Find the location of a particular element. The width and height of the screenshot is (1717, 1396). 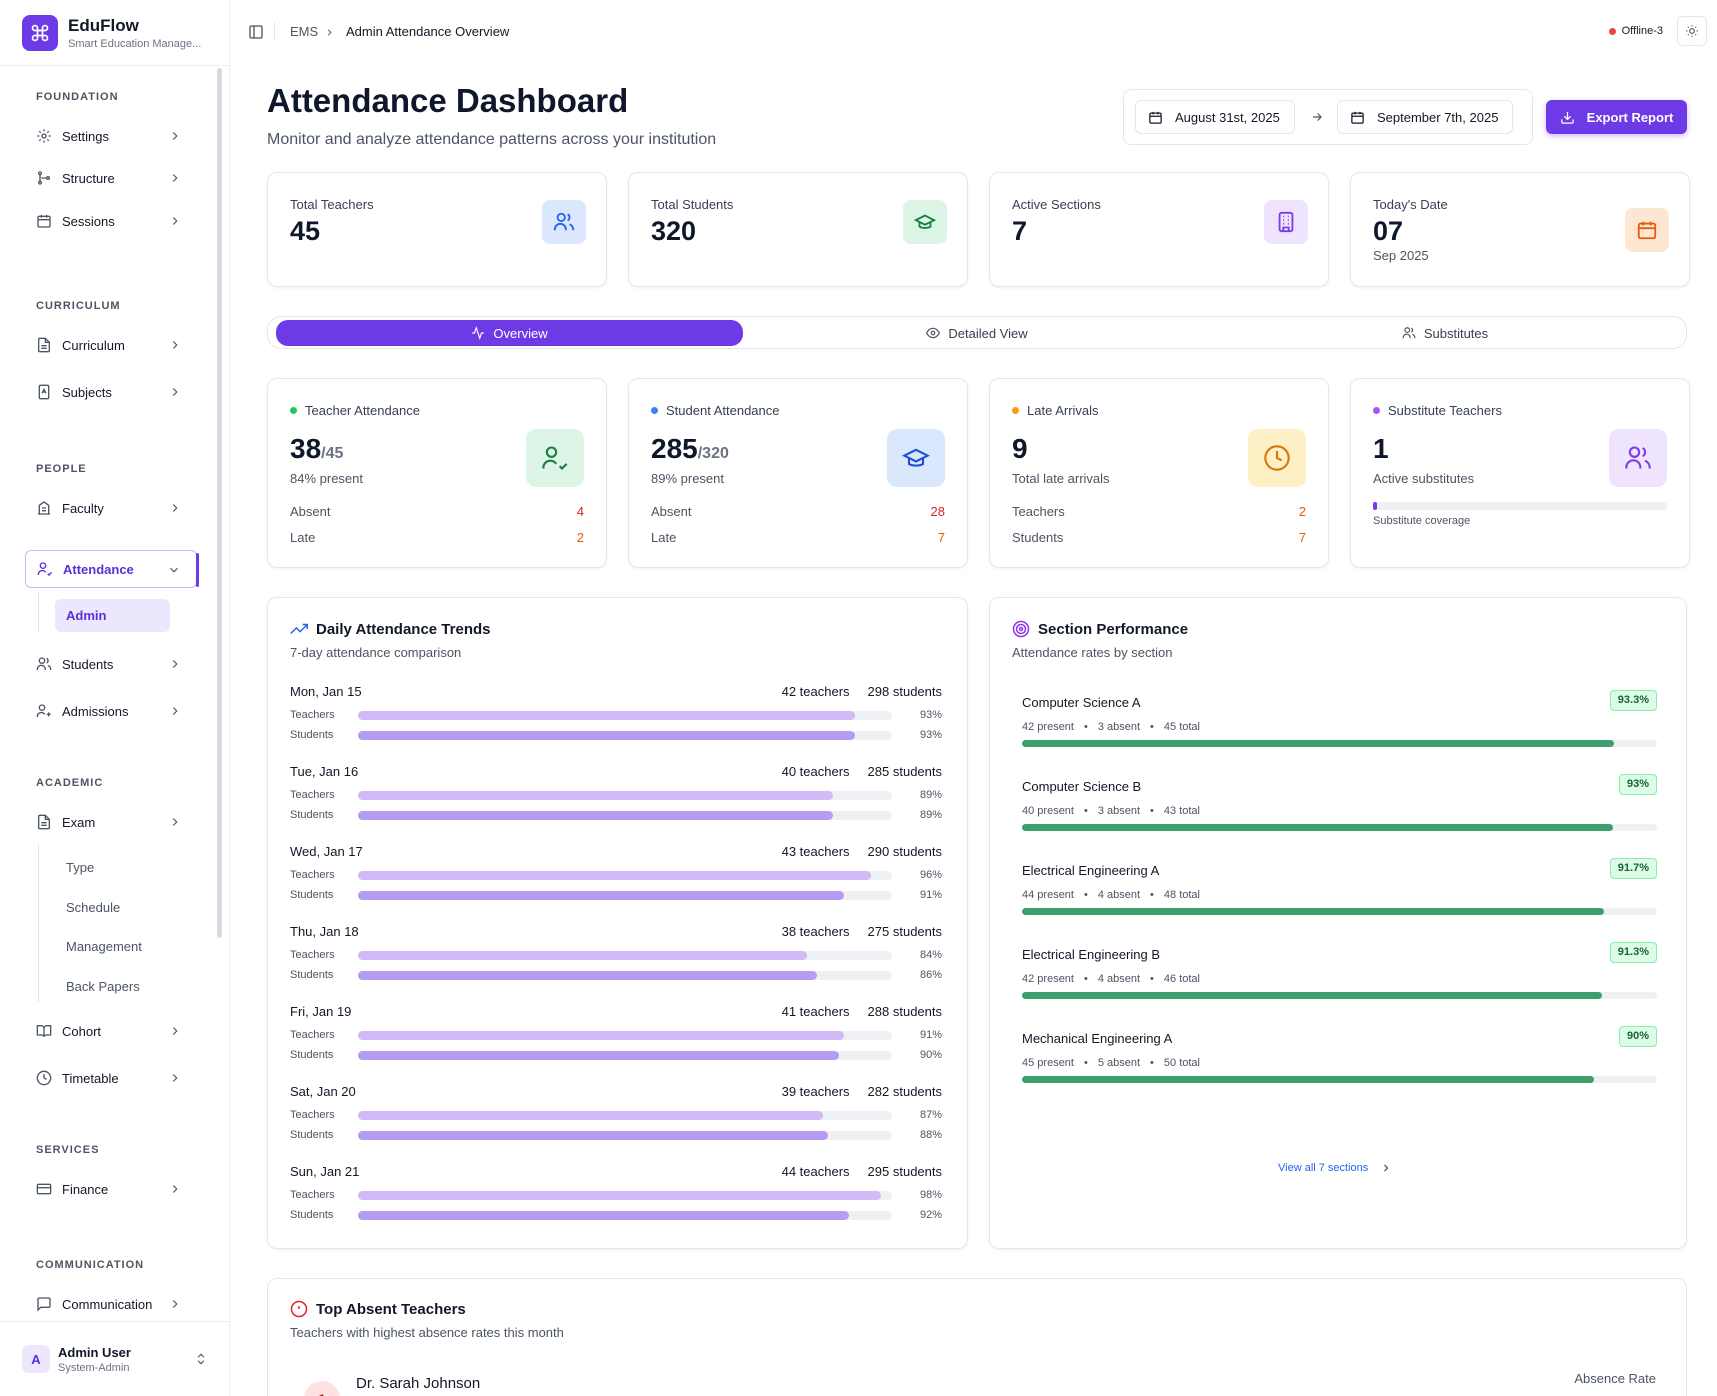

sidebar-item-cohort: Cohort is located at coordinates (111, 1031).